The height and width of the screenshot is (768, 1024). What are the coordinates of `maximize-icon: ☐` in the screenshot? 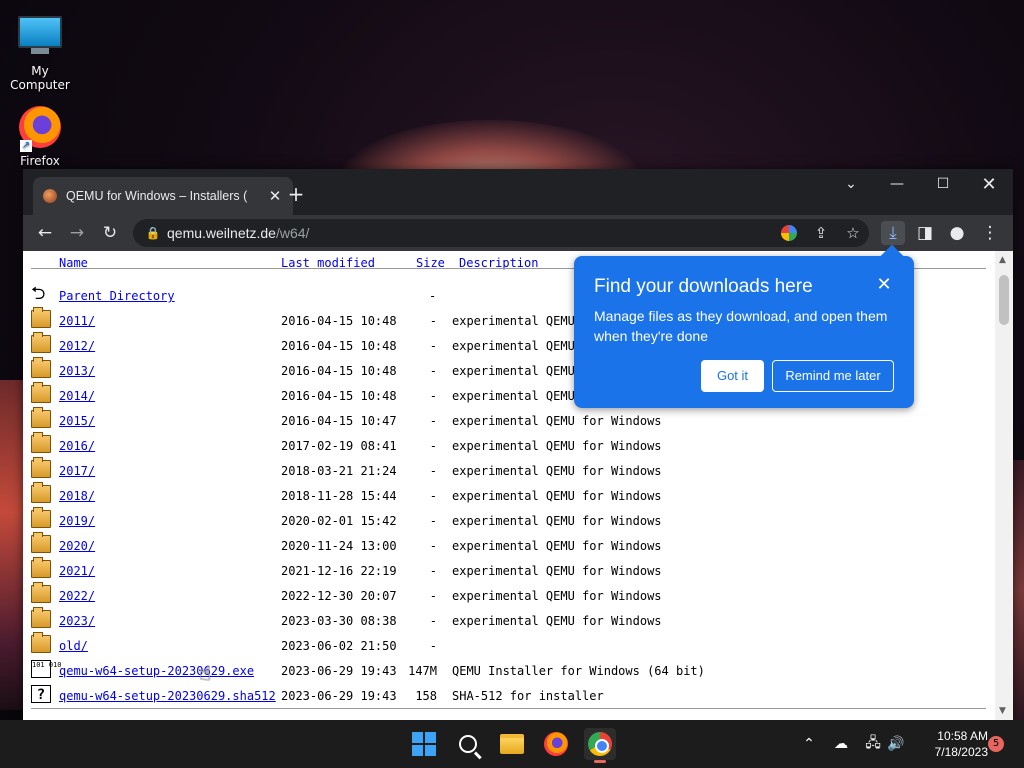 It's located at (943, 184).